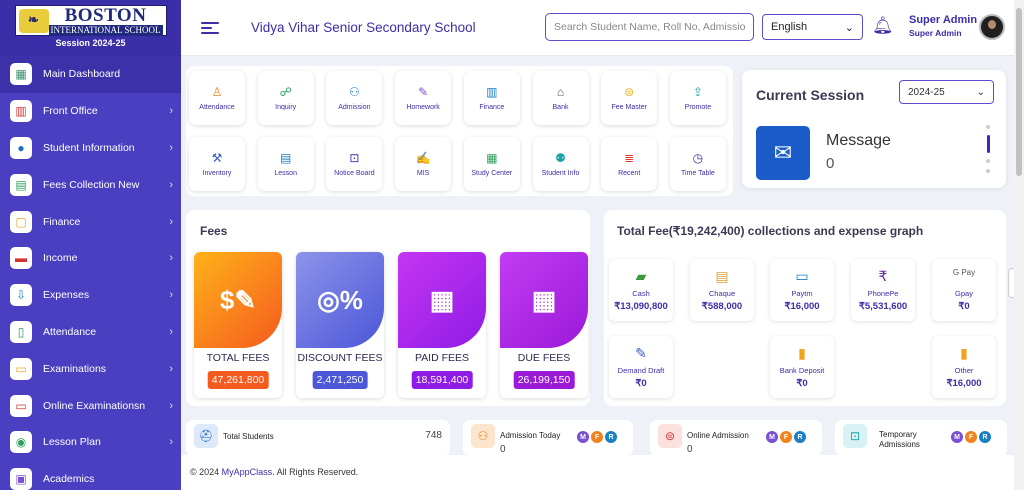 This screenshot has width=1024, height=490. Describe the element at coordinates (858, 140) in the screenshot. I see `message-title: Message` at that location.